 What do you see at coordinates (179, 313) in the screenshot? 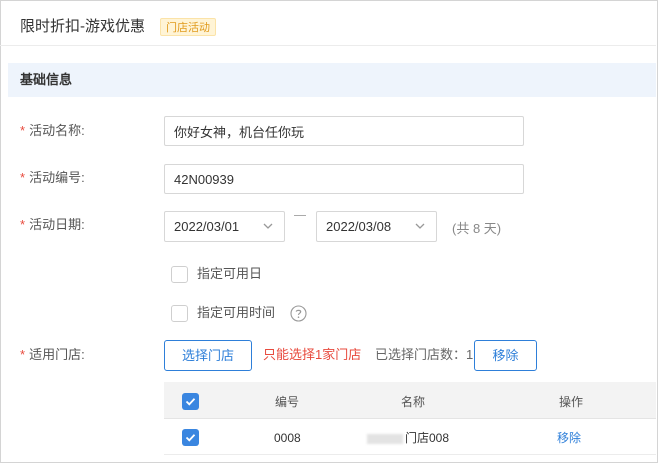
I see `specify-time-checkbox` at bounding box center [179, 313].